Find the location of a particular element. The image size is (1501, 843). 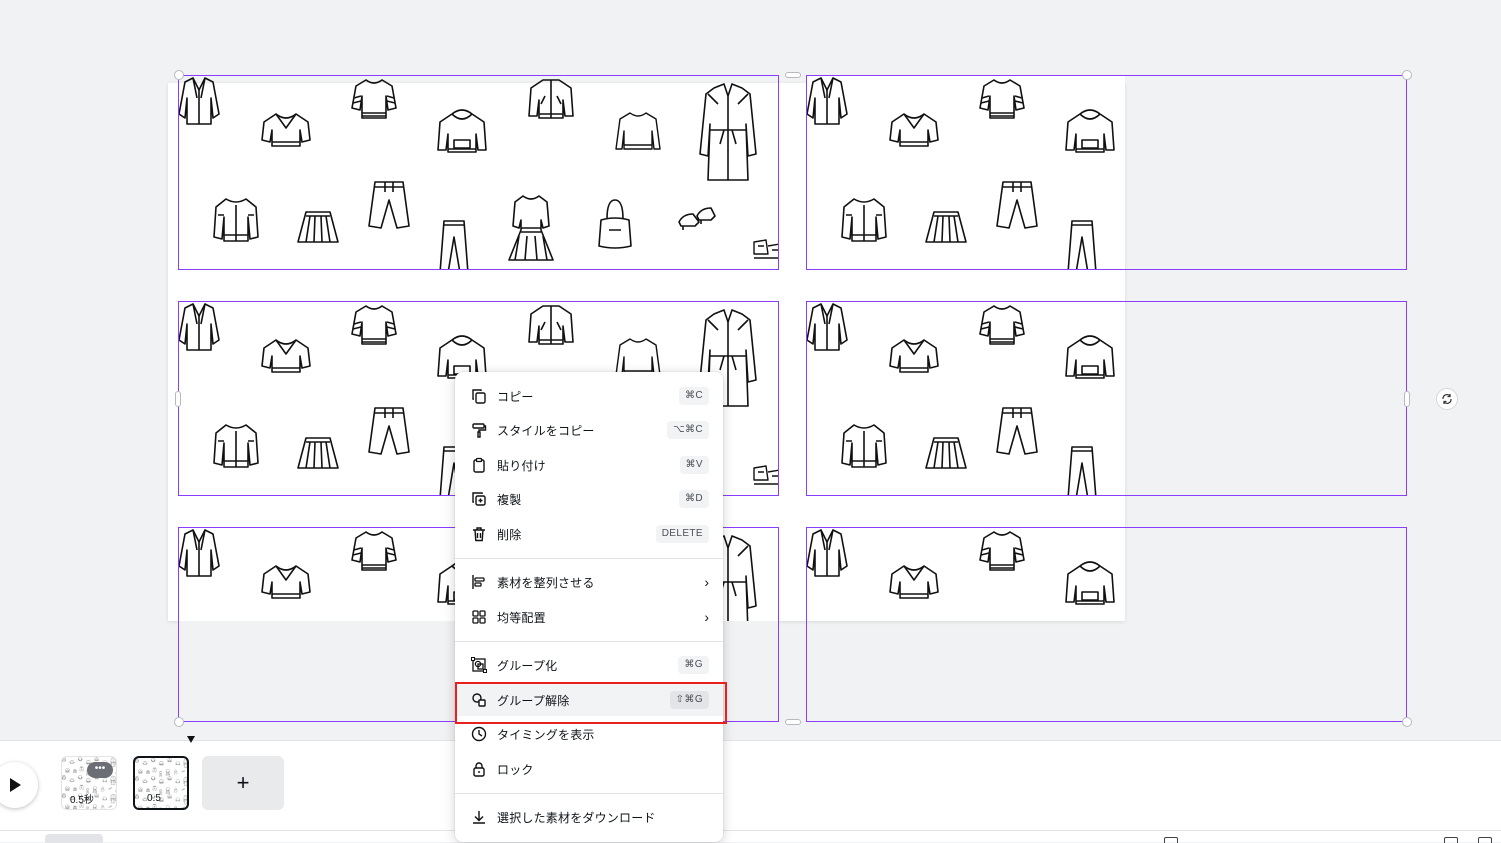

resize-handle-top is located at coordinates (793, 75).